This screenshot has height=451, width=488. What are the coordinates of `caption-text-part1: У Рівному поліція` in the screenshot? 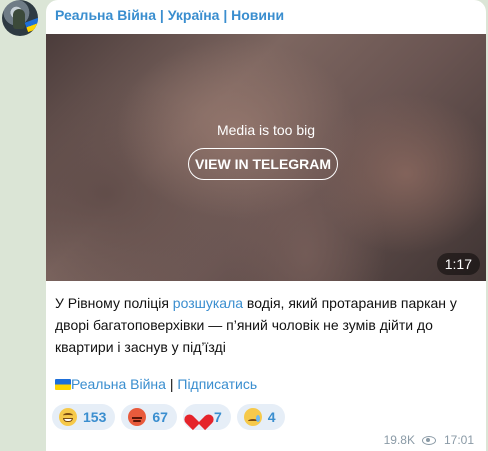 It's located at (114, 303).